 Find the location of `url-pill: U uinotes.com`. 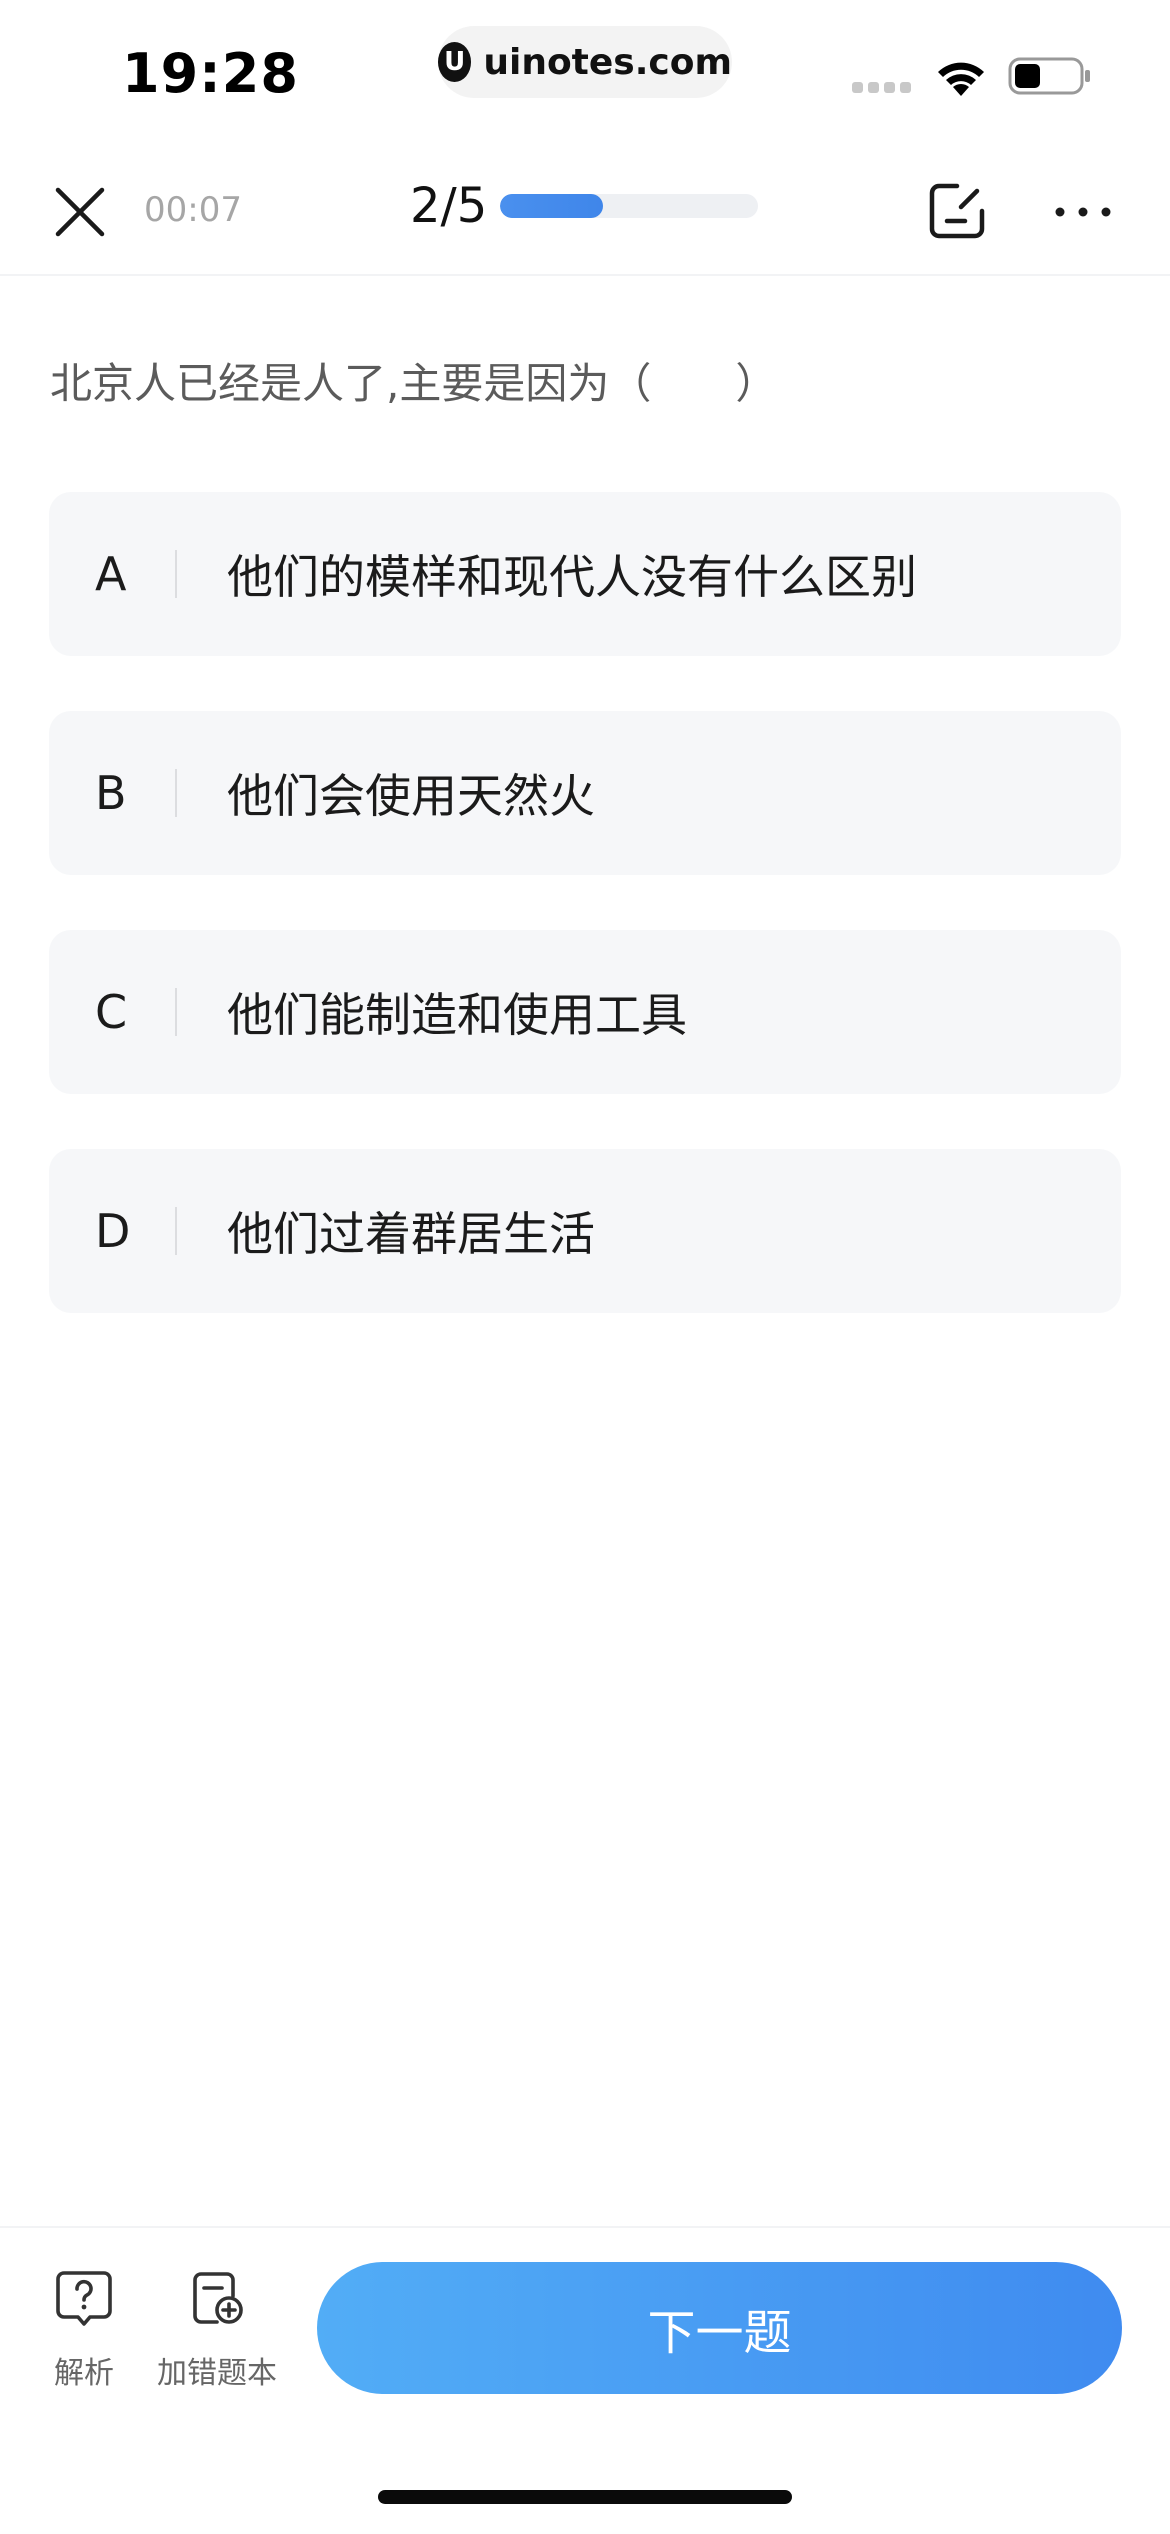

url-pill: U uinotes.com is located at coordinates (585, 62).